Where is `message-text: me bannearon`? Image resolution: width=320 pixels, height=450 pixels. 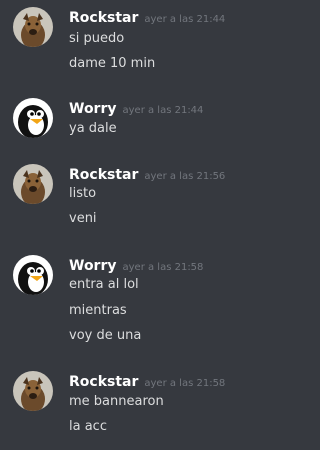
message-text: me bannearon is located at coordinates (116, 401).